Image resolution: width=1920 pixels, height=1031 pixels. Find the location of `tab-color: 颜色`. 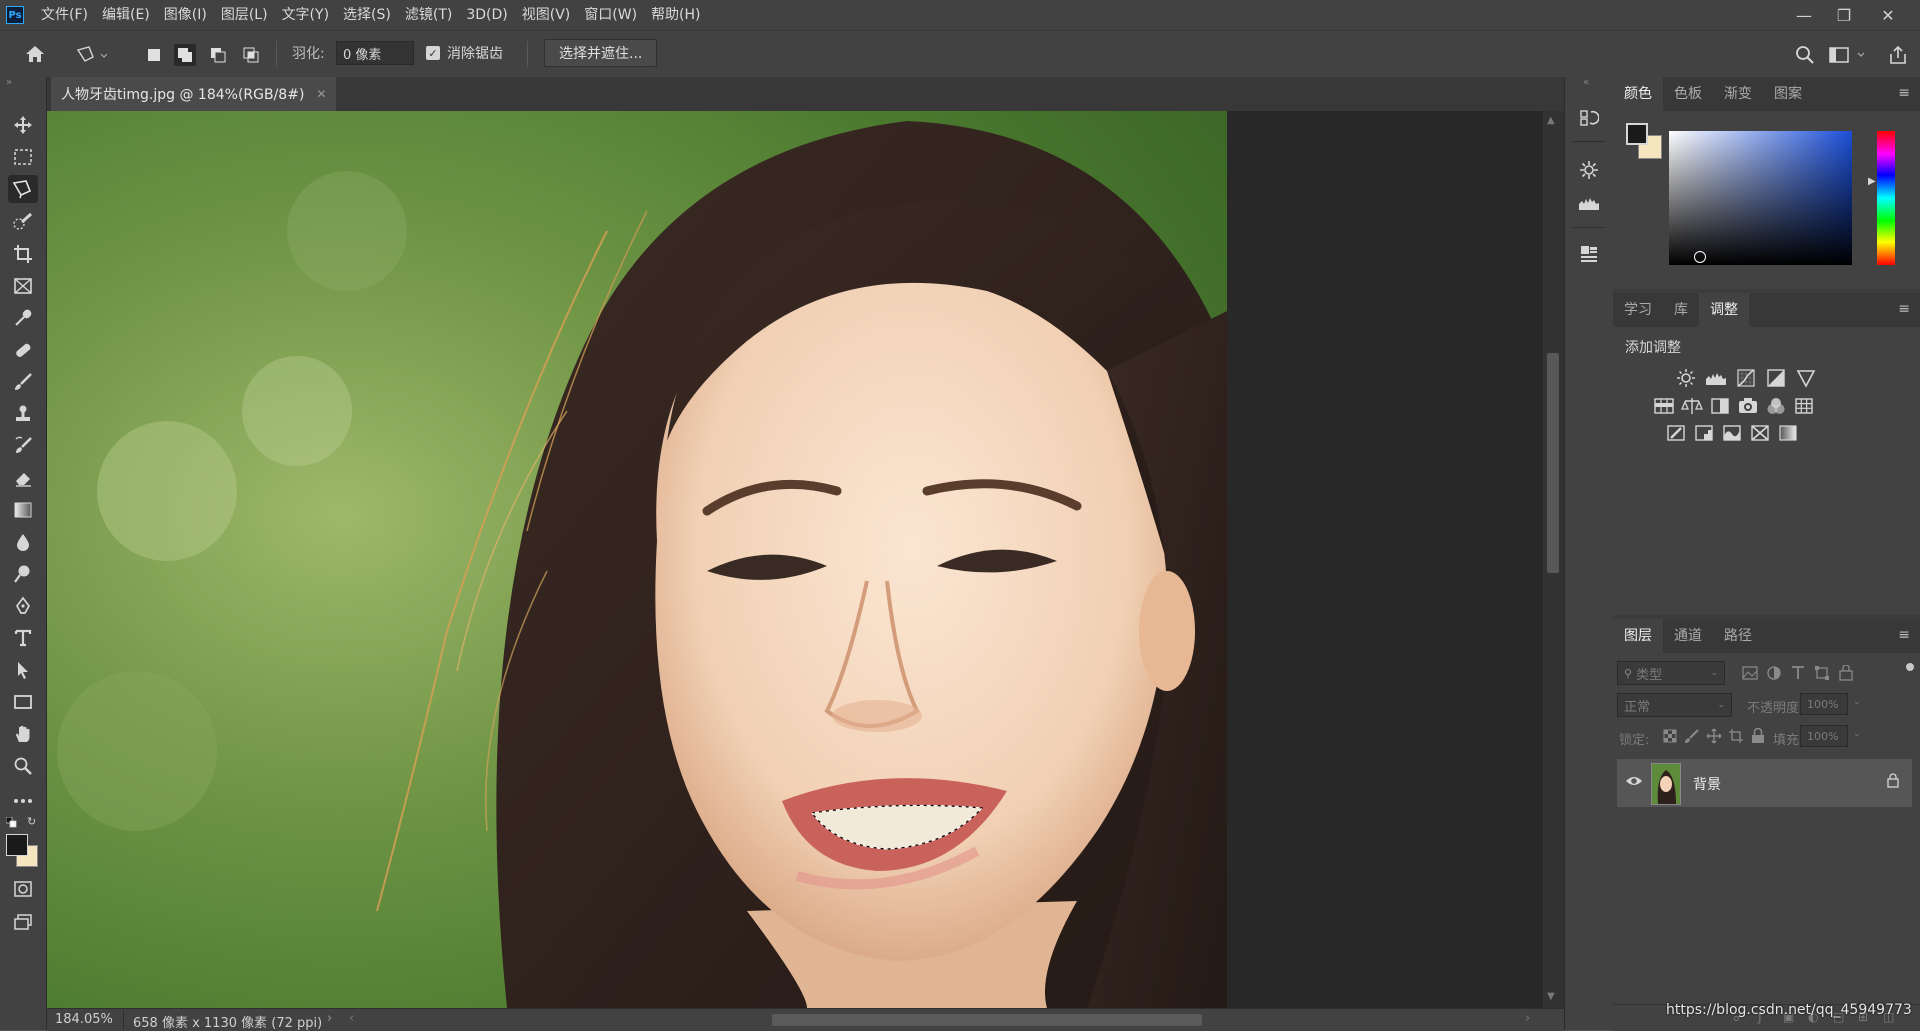

tab-color: 颜色 is located at coordinates (1638, 94).